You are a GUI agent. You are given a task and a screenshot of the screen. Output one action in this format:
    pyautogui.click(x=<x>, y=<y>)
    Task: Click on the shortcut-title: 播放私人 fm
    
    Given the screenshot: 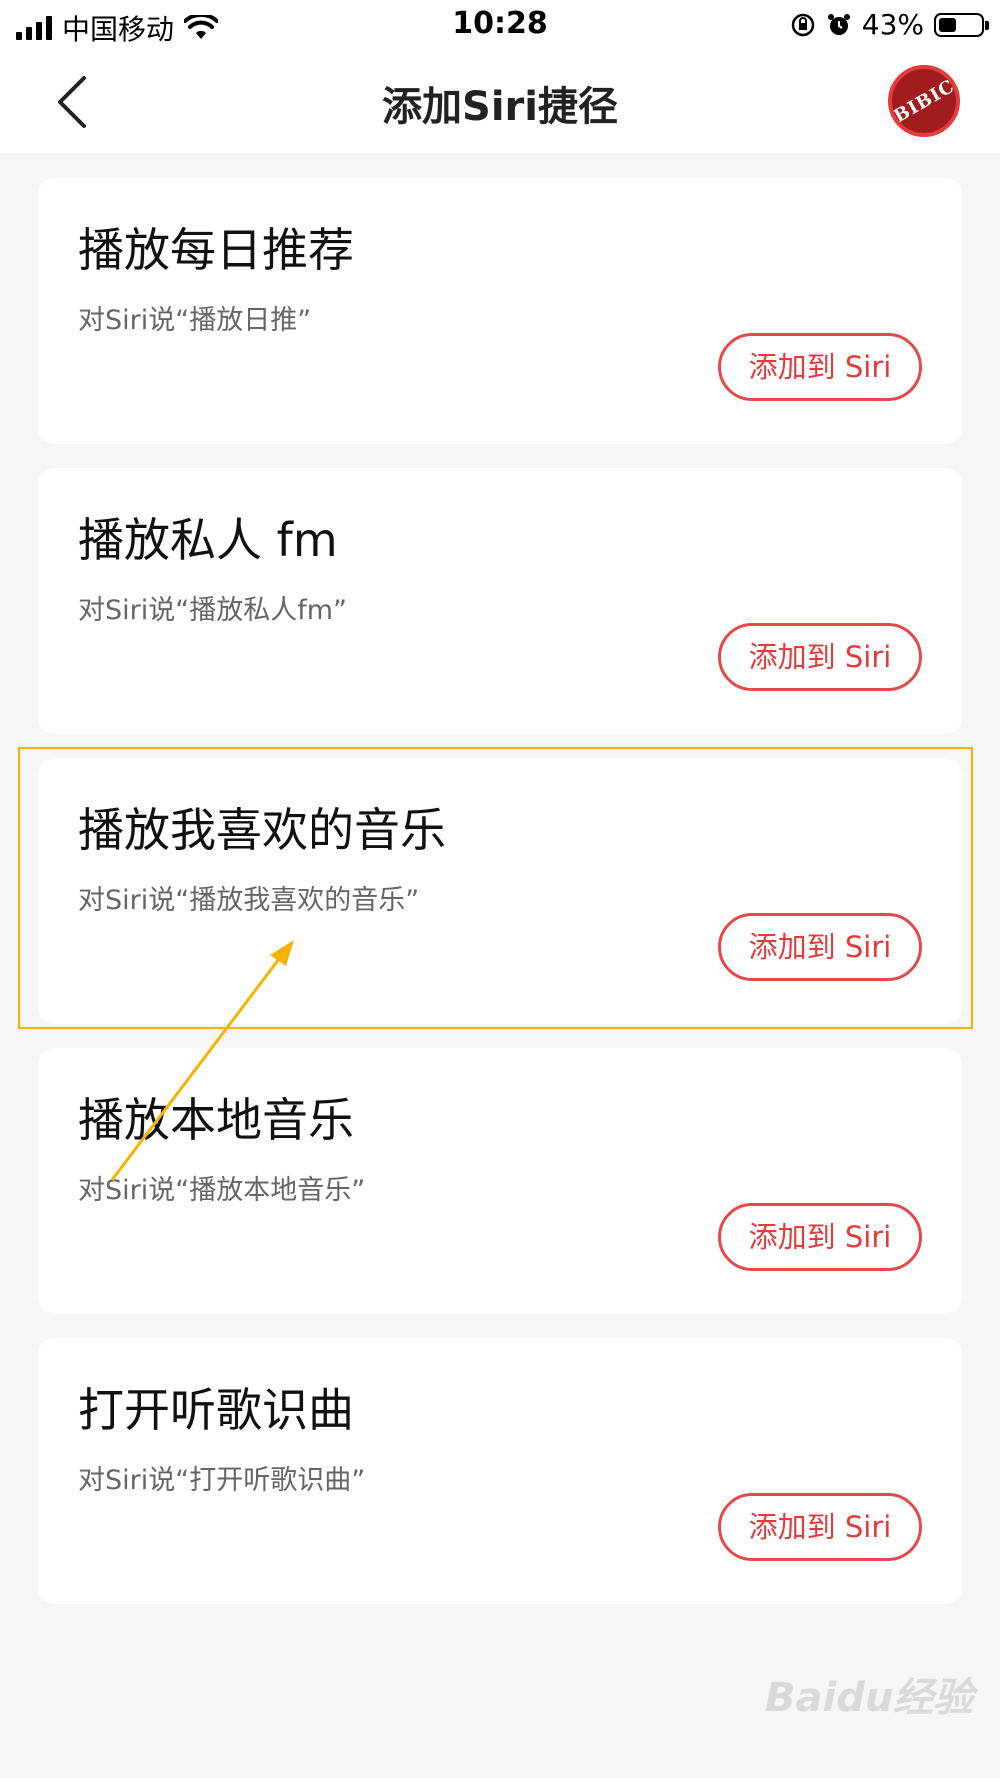 What is the action you would take?
    pyautogui.click(x=208, y=540)
    